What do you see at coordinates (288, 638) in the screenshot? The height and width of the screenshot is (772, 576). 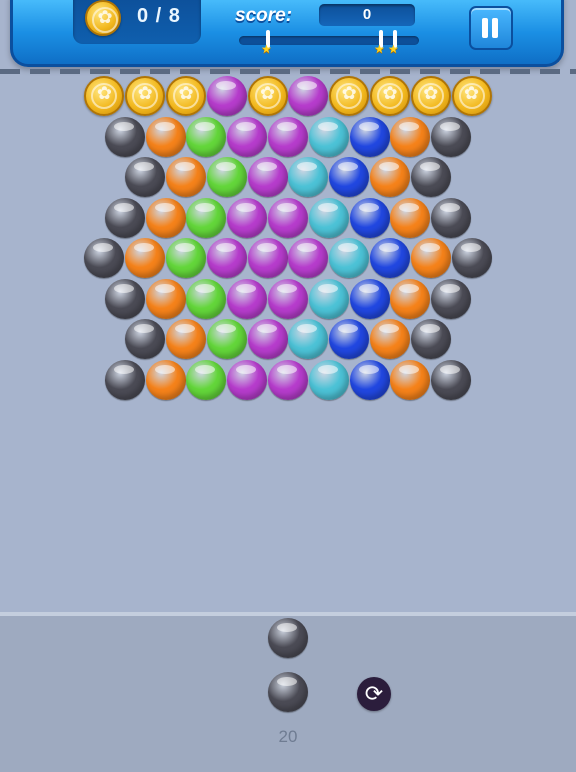 I see `next-bubble` at bounding box center [288, 638].